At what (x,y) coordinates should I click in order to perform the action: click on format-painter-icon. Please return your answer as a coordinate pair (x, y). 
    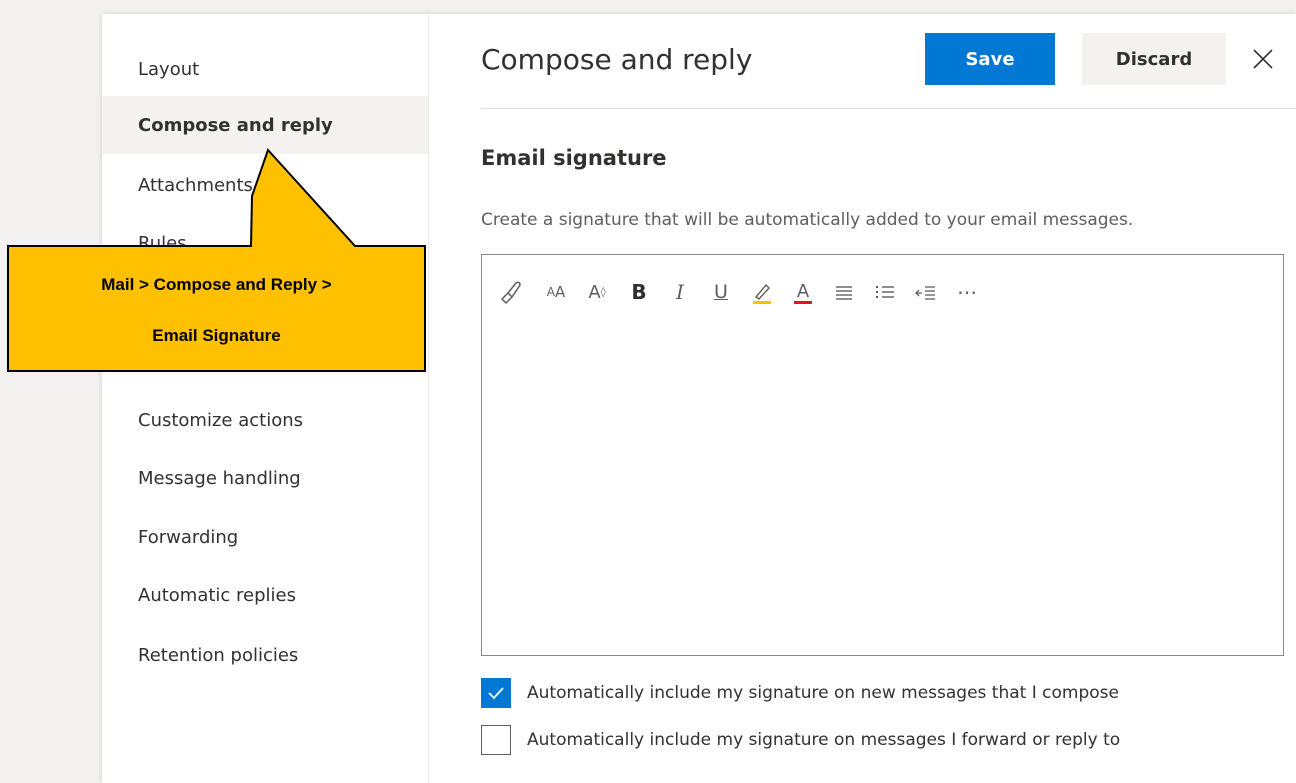
    Looking at the image, I should click on (511, 292).